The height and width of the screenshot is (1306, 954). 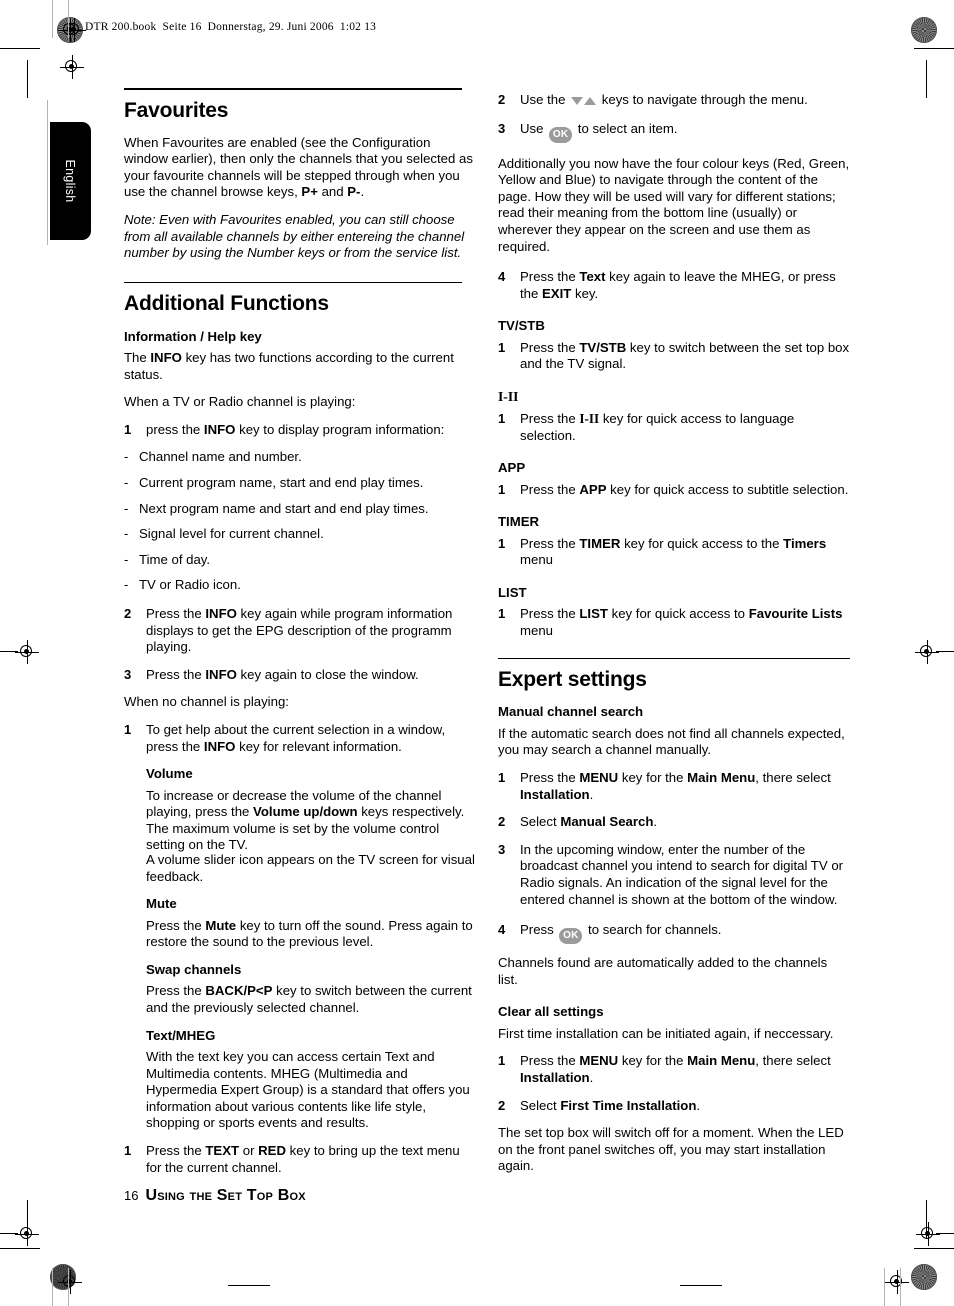 What do you see at coordinates (231, 534) in the screenshot?
I see `list-item-label: Signal level for current channel.` at bounding box center [231, 534].